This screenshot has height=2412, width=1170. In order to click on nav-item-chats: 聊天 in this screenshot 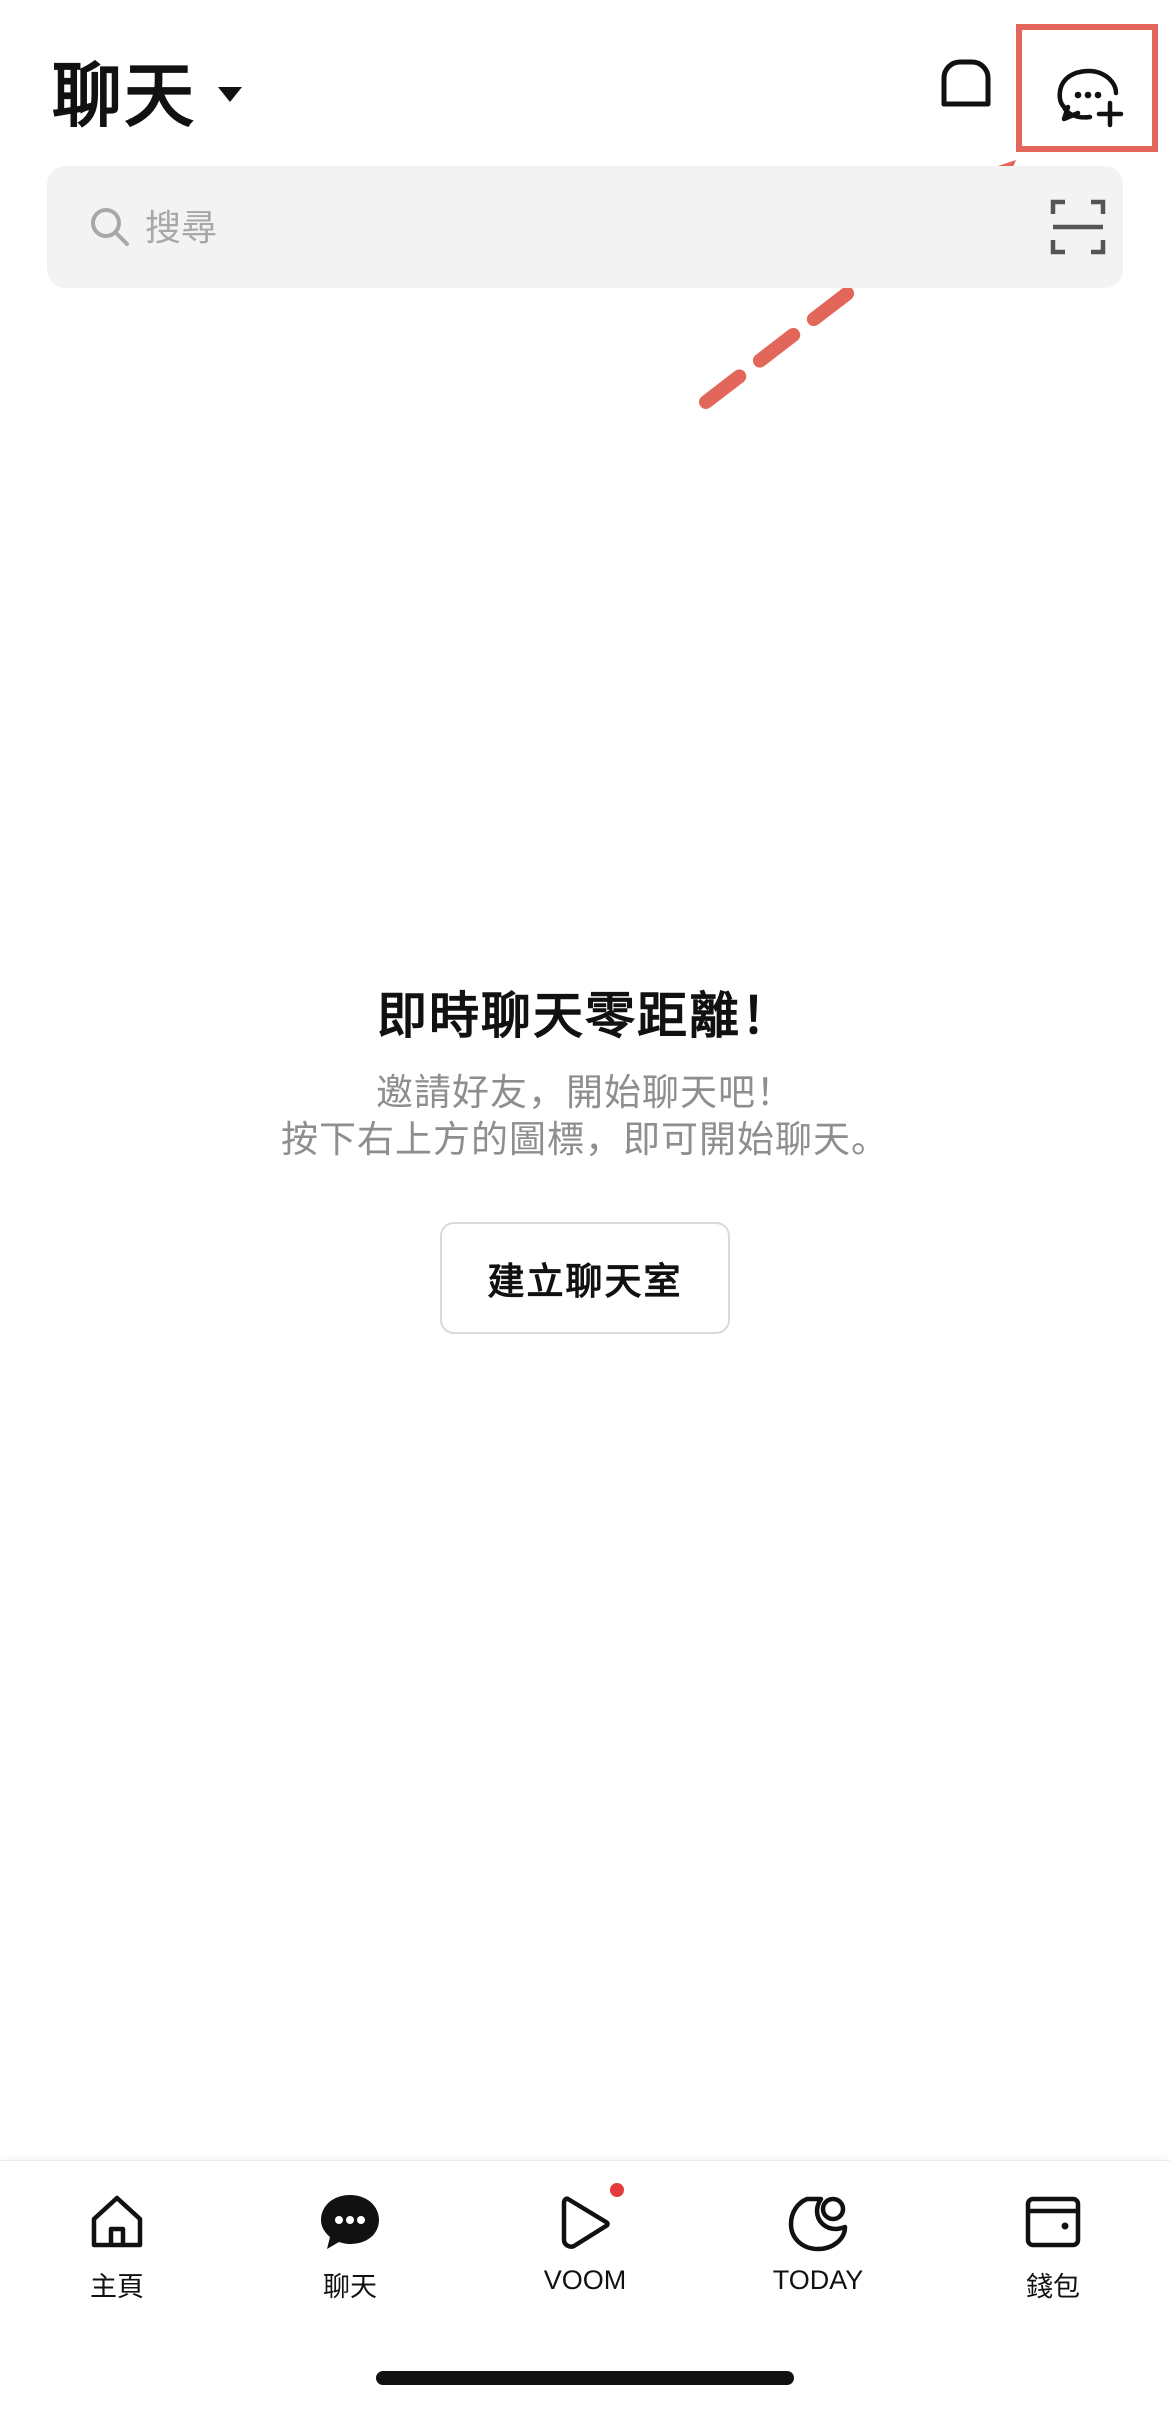, I will do `click(350, 2249)`.